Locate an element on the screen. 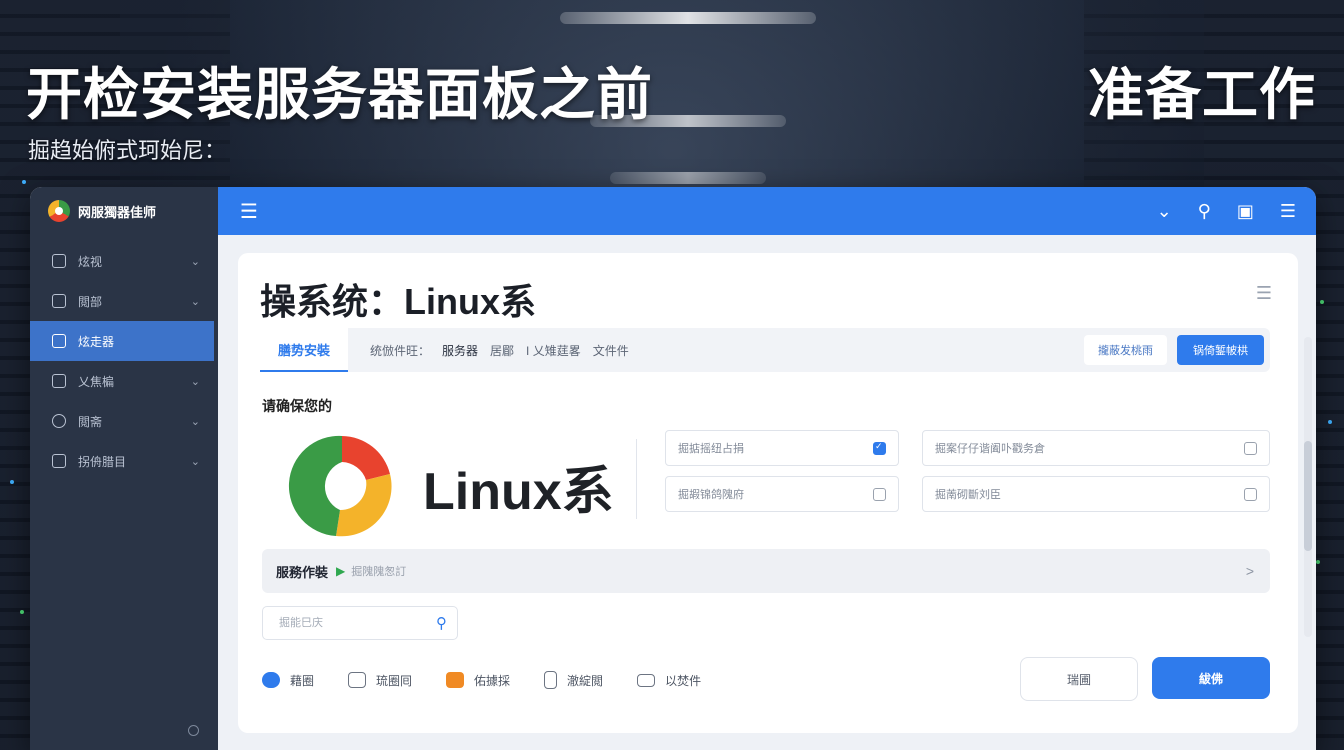 This screenshot has width=1344, height=750. sidebar-nav: 炫视 ⌄ 閲部 ⌄ 炫走器 乂焦楄 ⌄ 閲斋 ⌄ 拐侜腊目 ⌄ is located at coordinates (124, 361).